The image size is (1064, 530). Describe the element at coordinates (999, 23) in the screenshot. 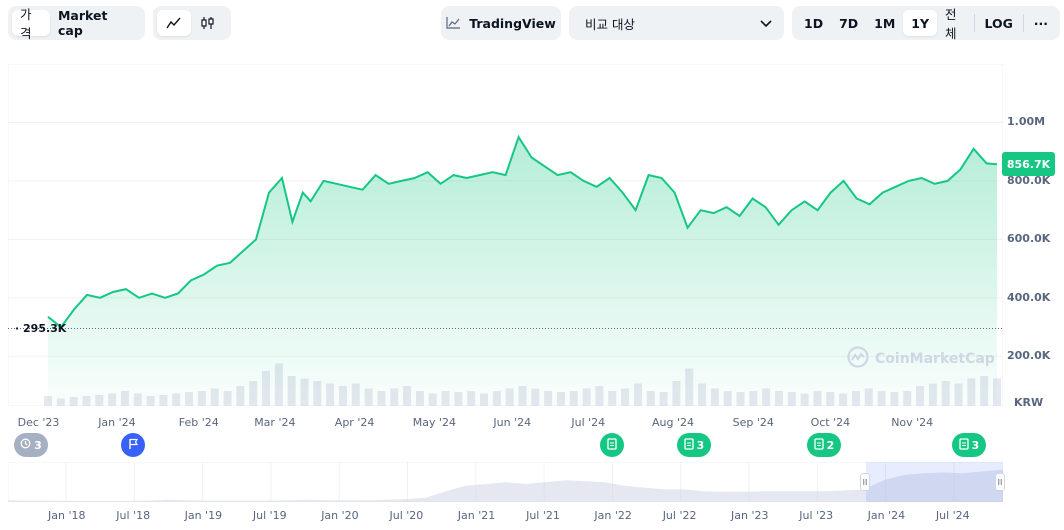

I see `log-toggle: LOG` at that location.